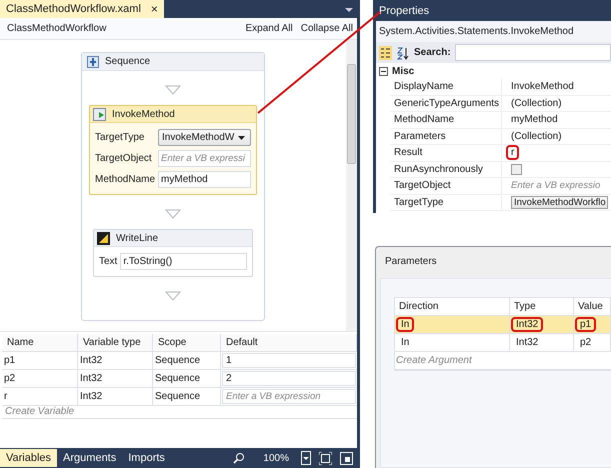 The height and width of the screenshot is (468, 611). I want to click on panel-title: Properties, so click(404, 11).